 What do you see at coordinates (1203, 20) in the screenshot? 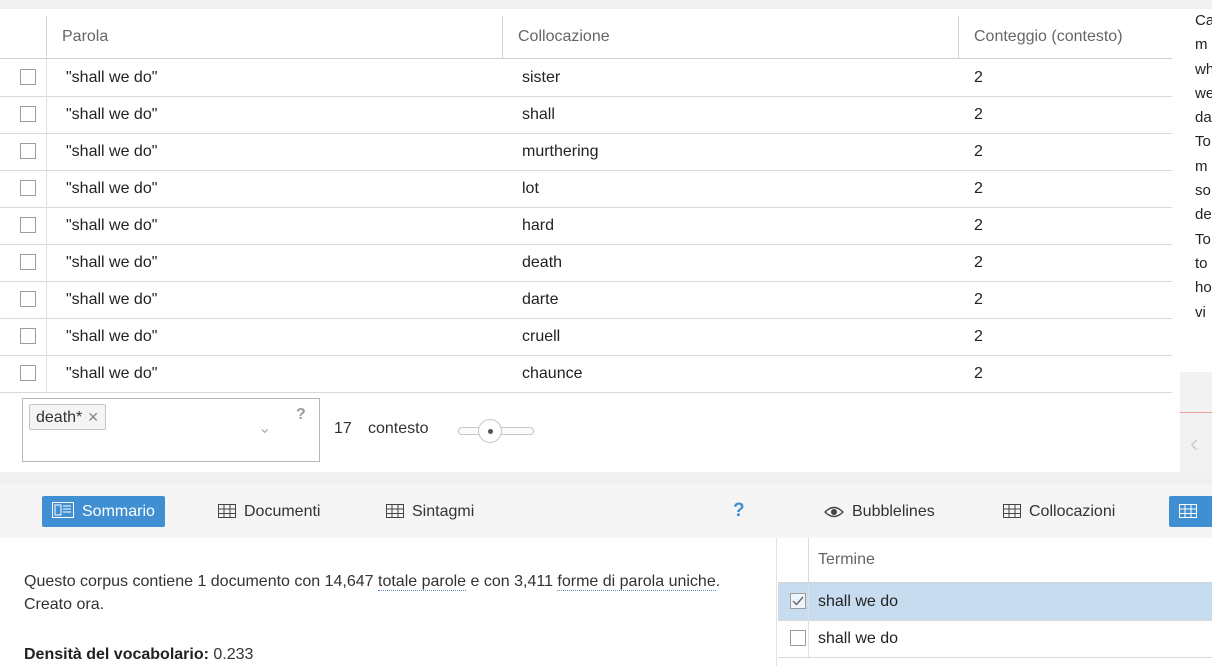
I see `context-text-line: Ca` at bounding box center [1203, 20].